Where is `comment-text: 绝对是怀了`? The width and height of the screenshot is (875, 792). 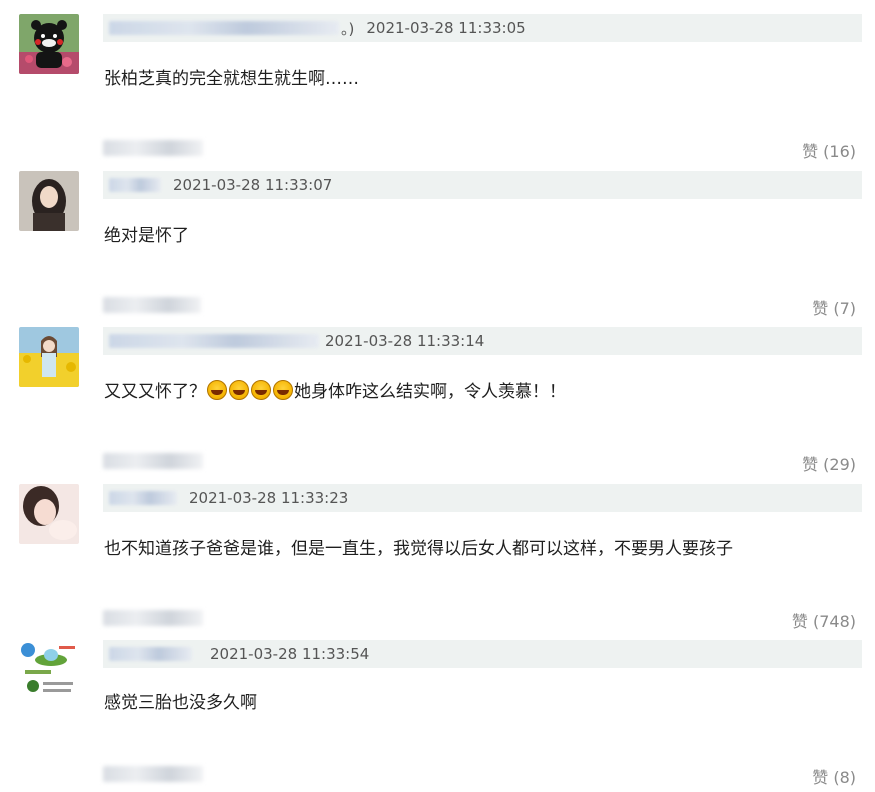
comment-text: 绝对是怀了 is located at coordinates (146, 236).